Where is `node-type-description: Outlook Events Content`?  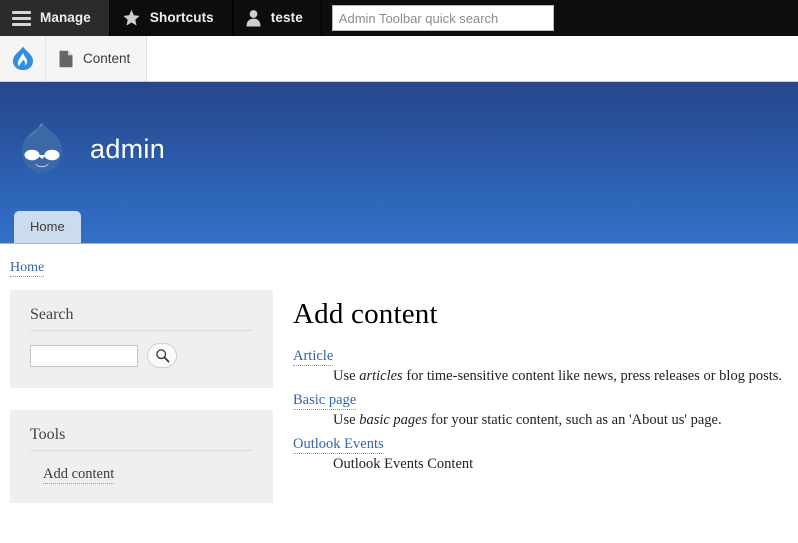 node-type-description: Outlook Events Content is located at coordinates (560, 464).